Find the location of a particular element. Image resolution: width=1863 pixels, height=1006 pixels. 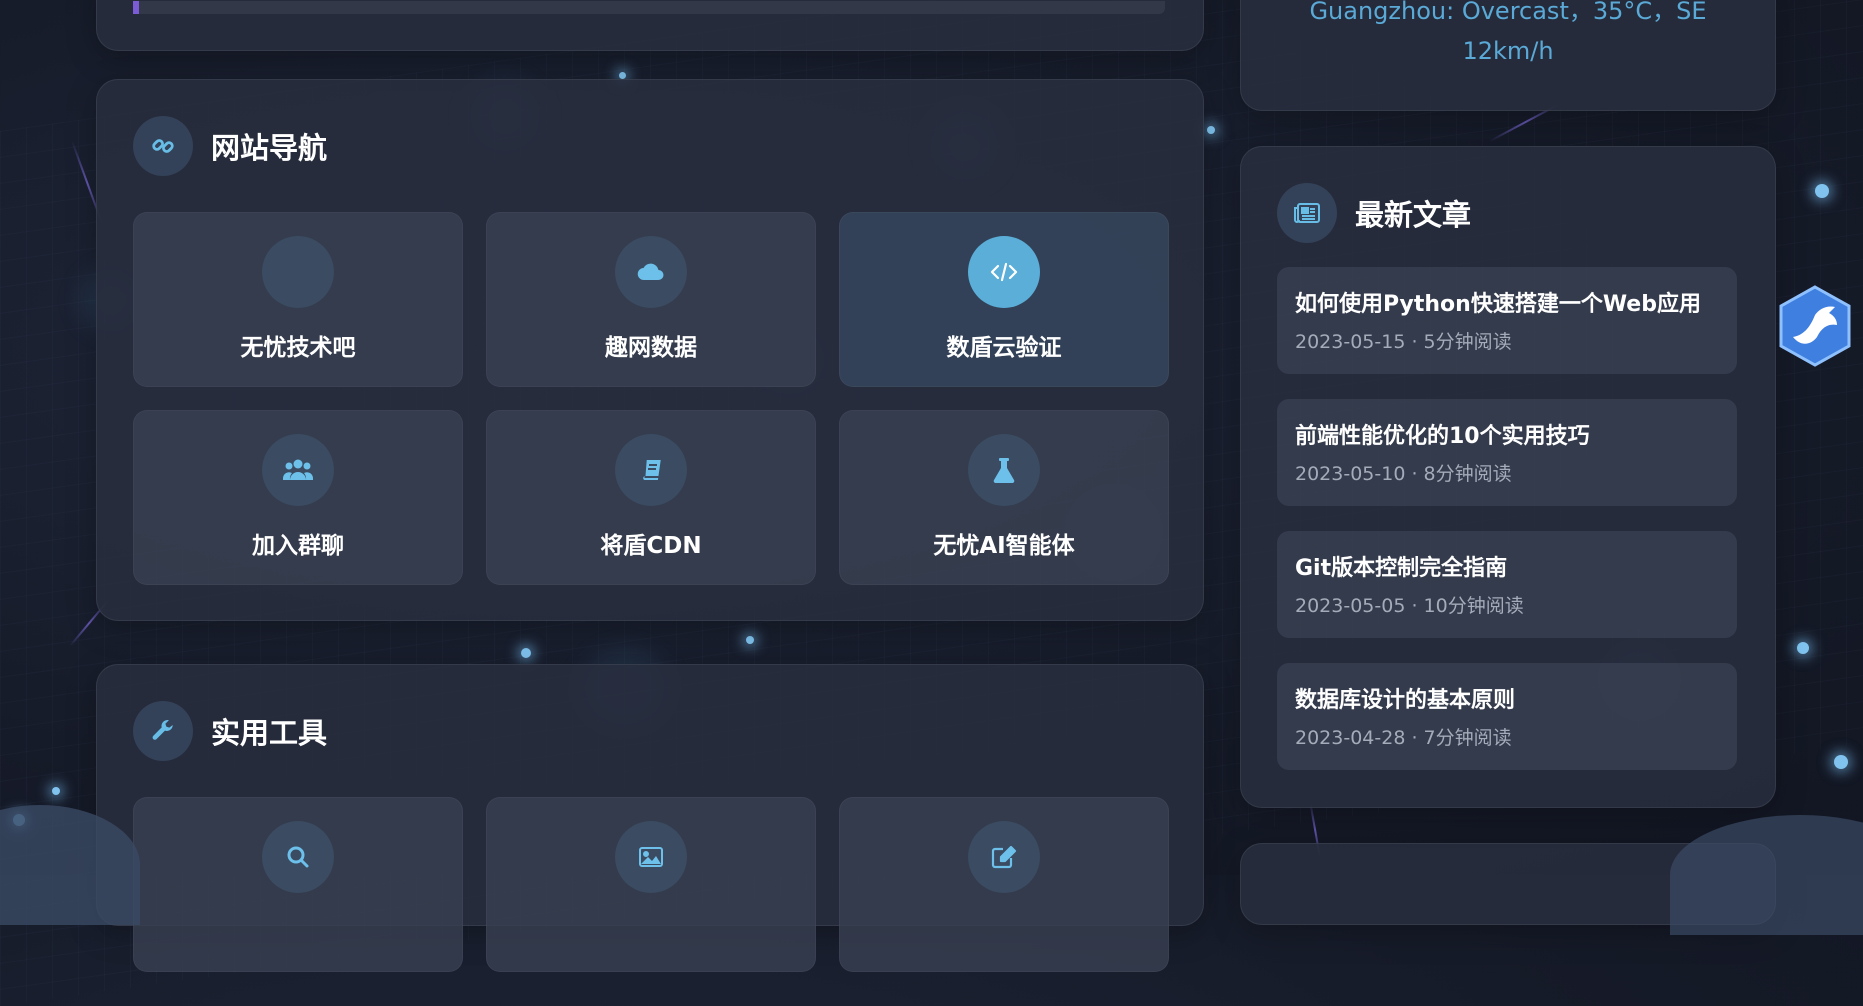

newspaper-icon is located at coordinates (1307, 213).